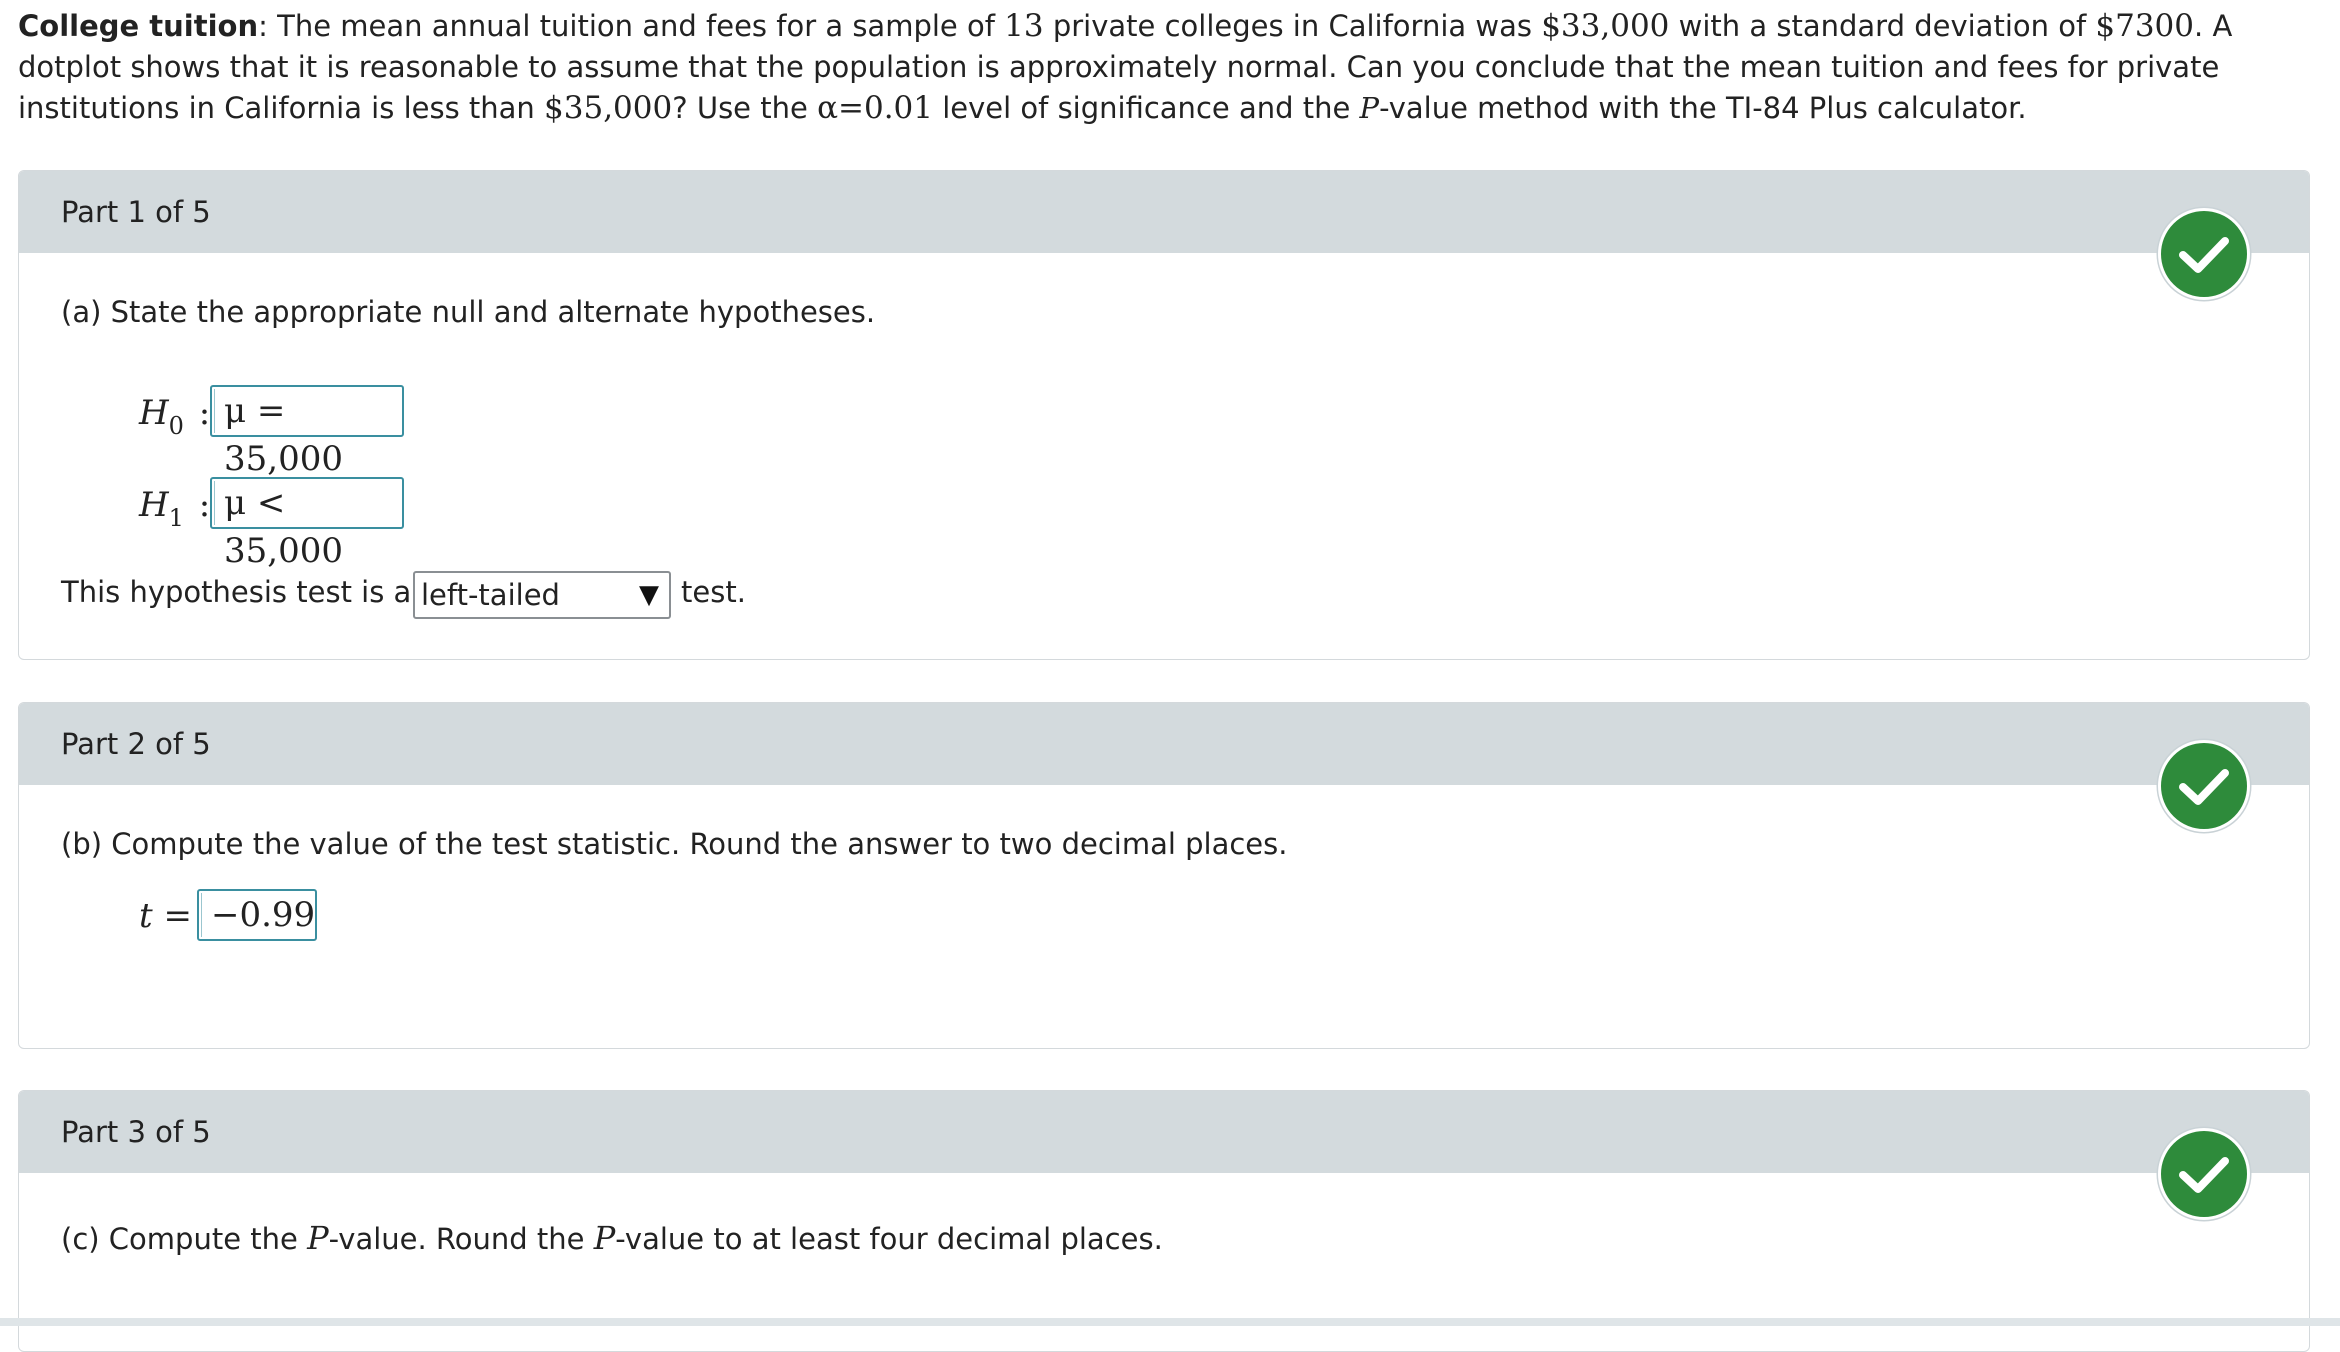 The height and width of the screenshot is (1352, 2340). What do you see at coordinates (236, 592) in the screenshot?
I see `test-type-text: This hypothesis test is a` at bounding box center [236, 592].